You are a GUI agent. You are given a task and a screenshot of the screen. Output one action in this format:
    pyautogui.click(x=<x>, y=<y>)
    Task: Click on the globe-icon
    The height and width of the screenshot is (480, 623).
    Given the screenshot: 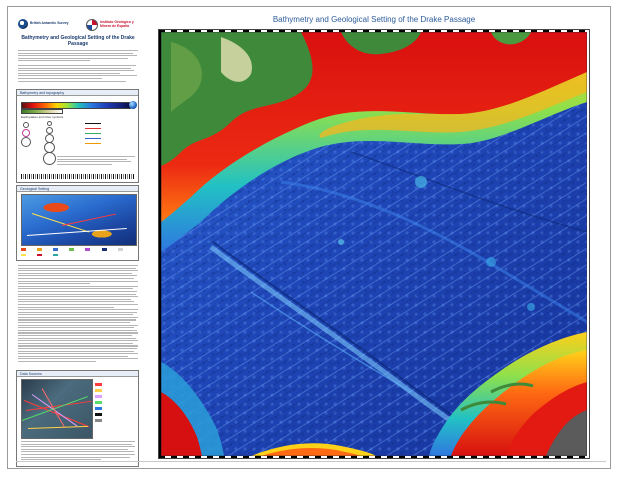 What is the action you would take?
    pyautogui.click(x=133, y=105)
    